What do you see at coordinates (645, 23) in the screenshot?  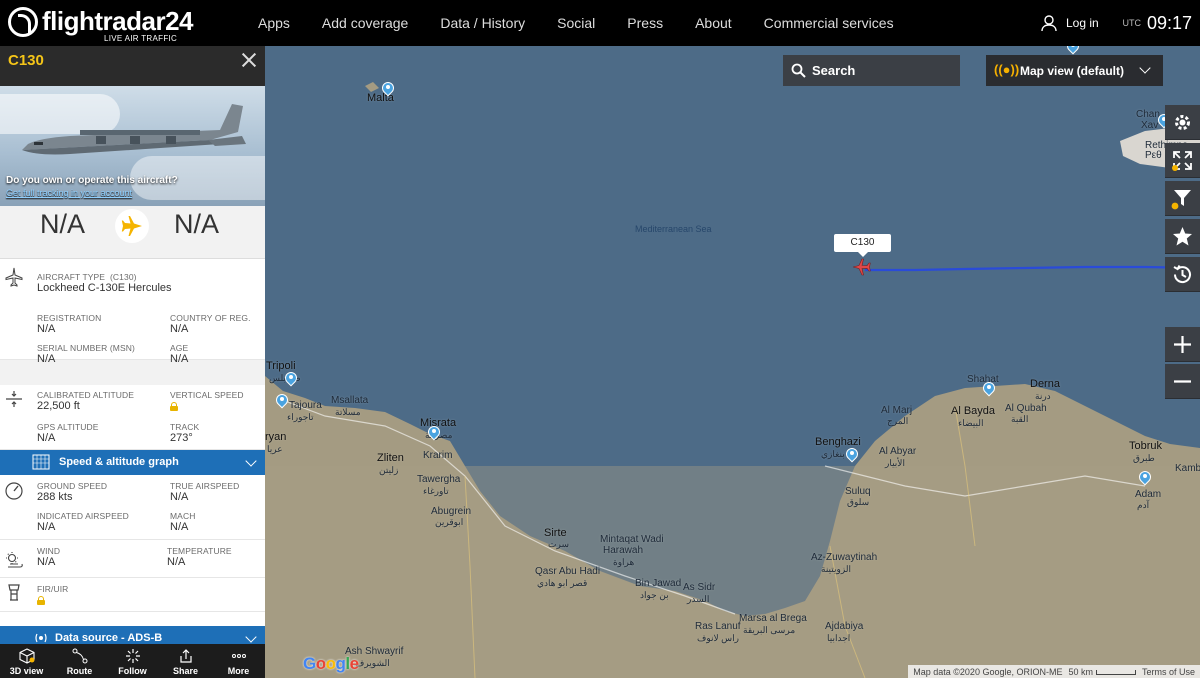 I see `nav-press: Press` at bounding box center [645, 23].